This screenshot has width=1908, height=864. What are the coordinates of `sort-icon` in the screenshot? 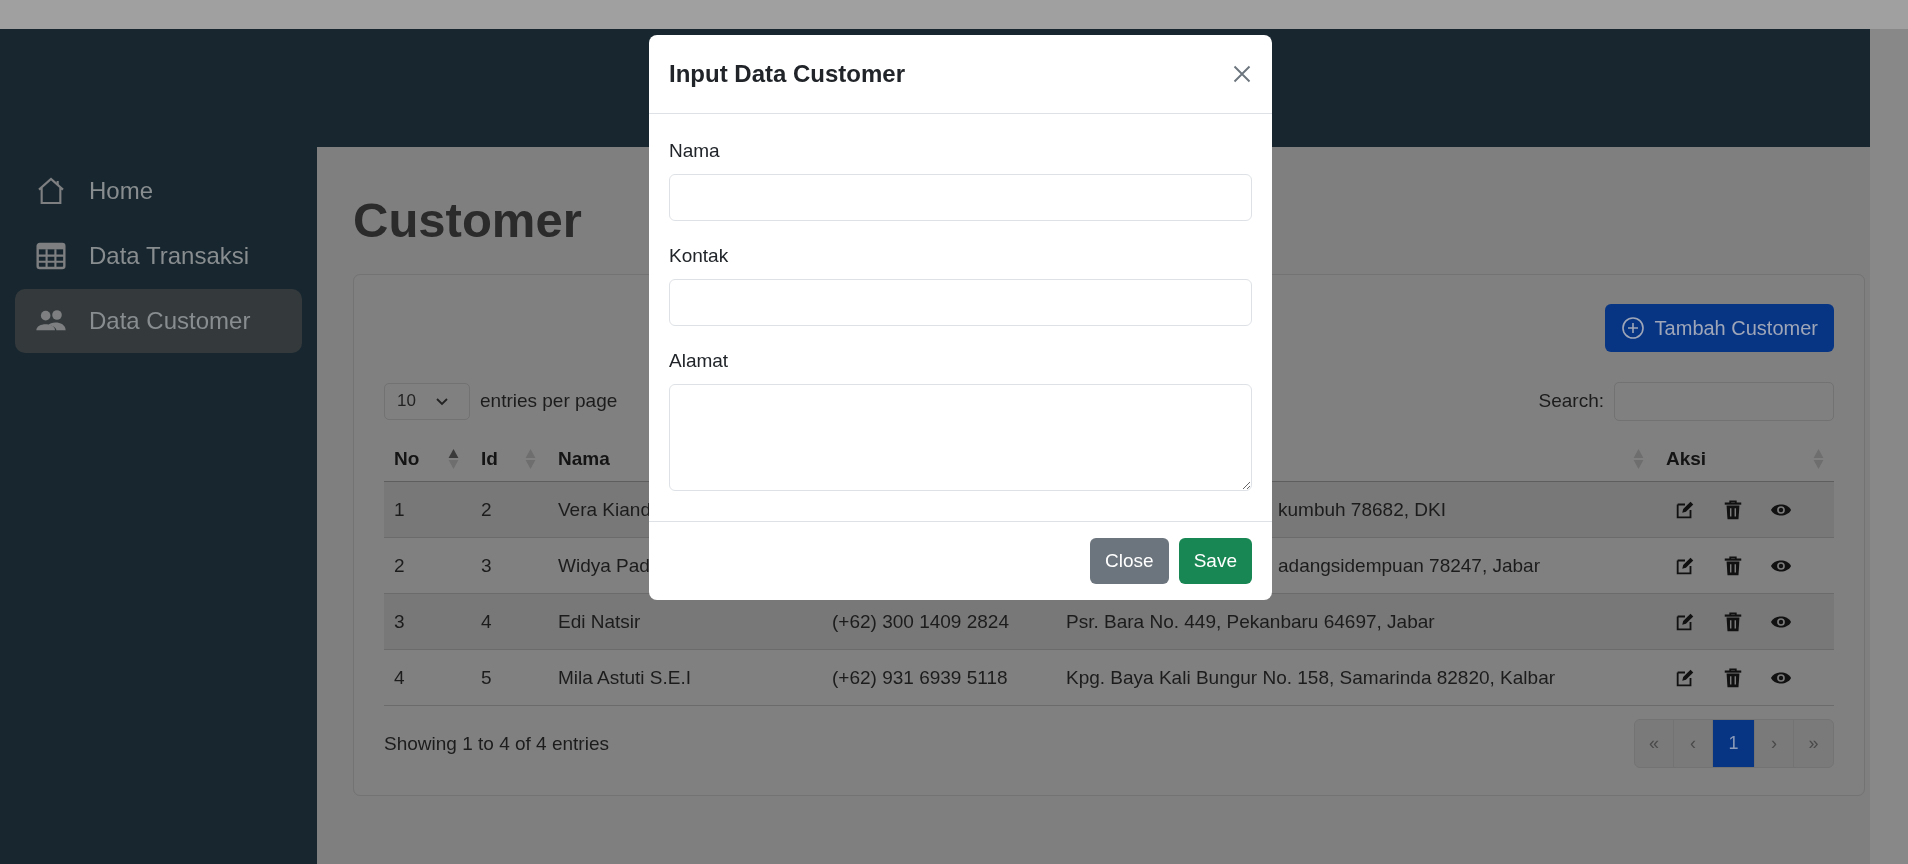 It's located at (453, 459).